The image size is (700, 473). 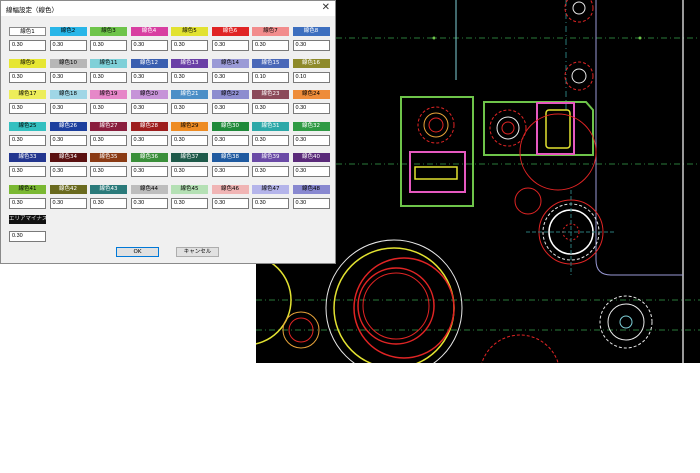 I want to click on color-button: 線色5, so click(x=189, y=31).